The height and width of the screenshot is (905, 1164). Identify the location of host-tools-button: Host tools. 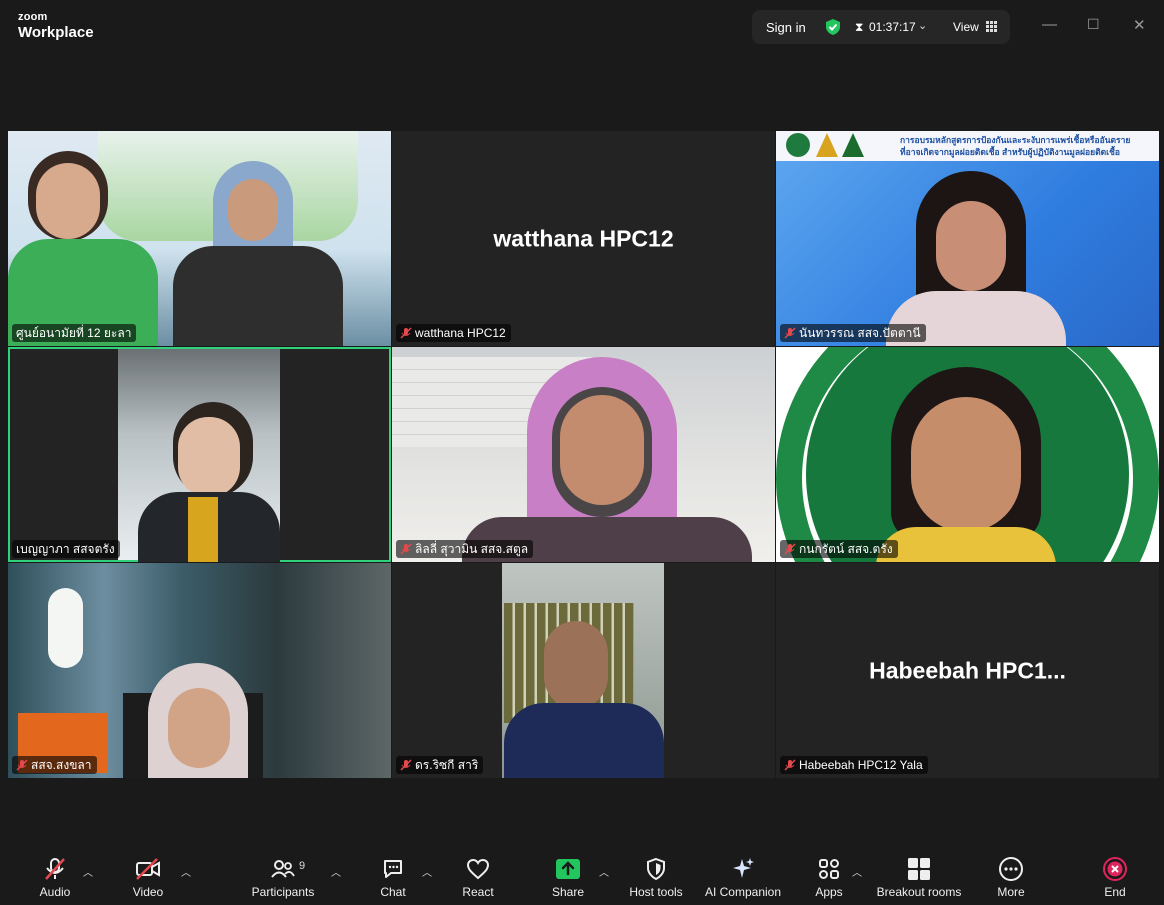
(656, 878).